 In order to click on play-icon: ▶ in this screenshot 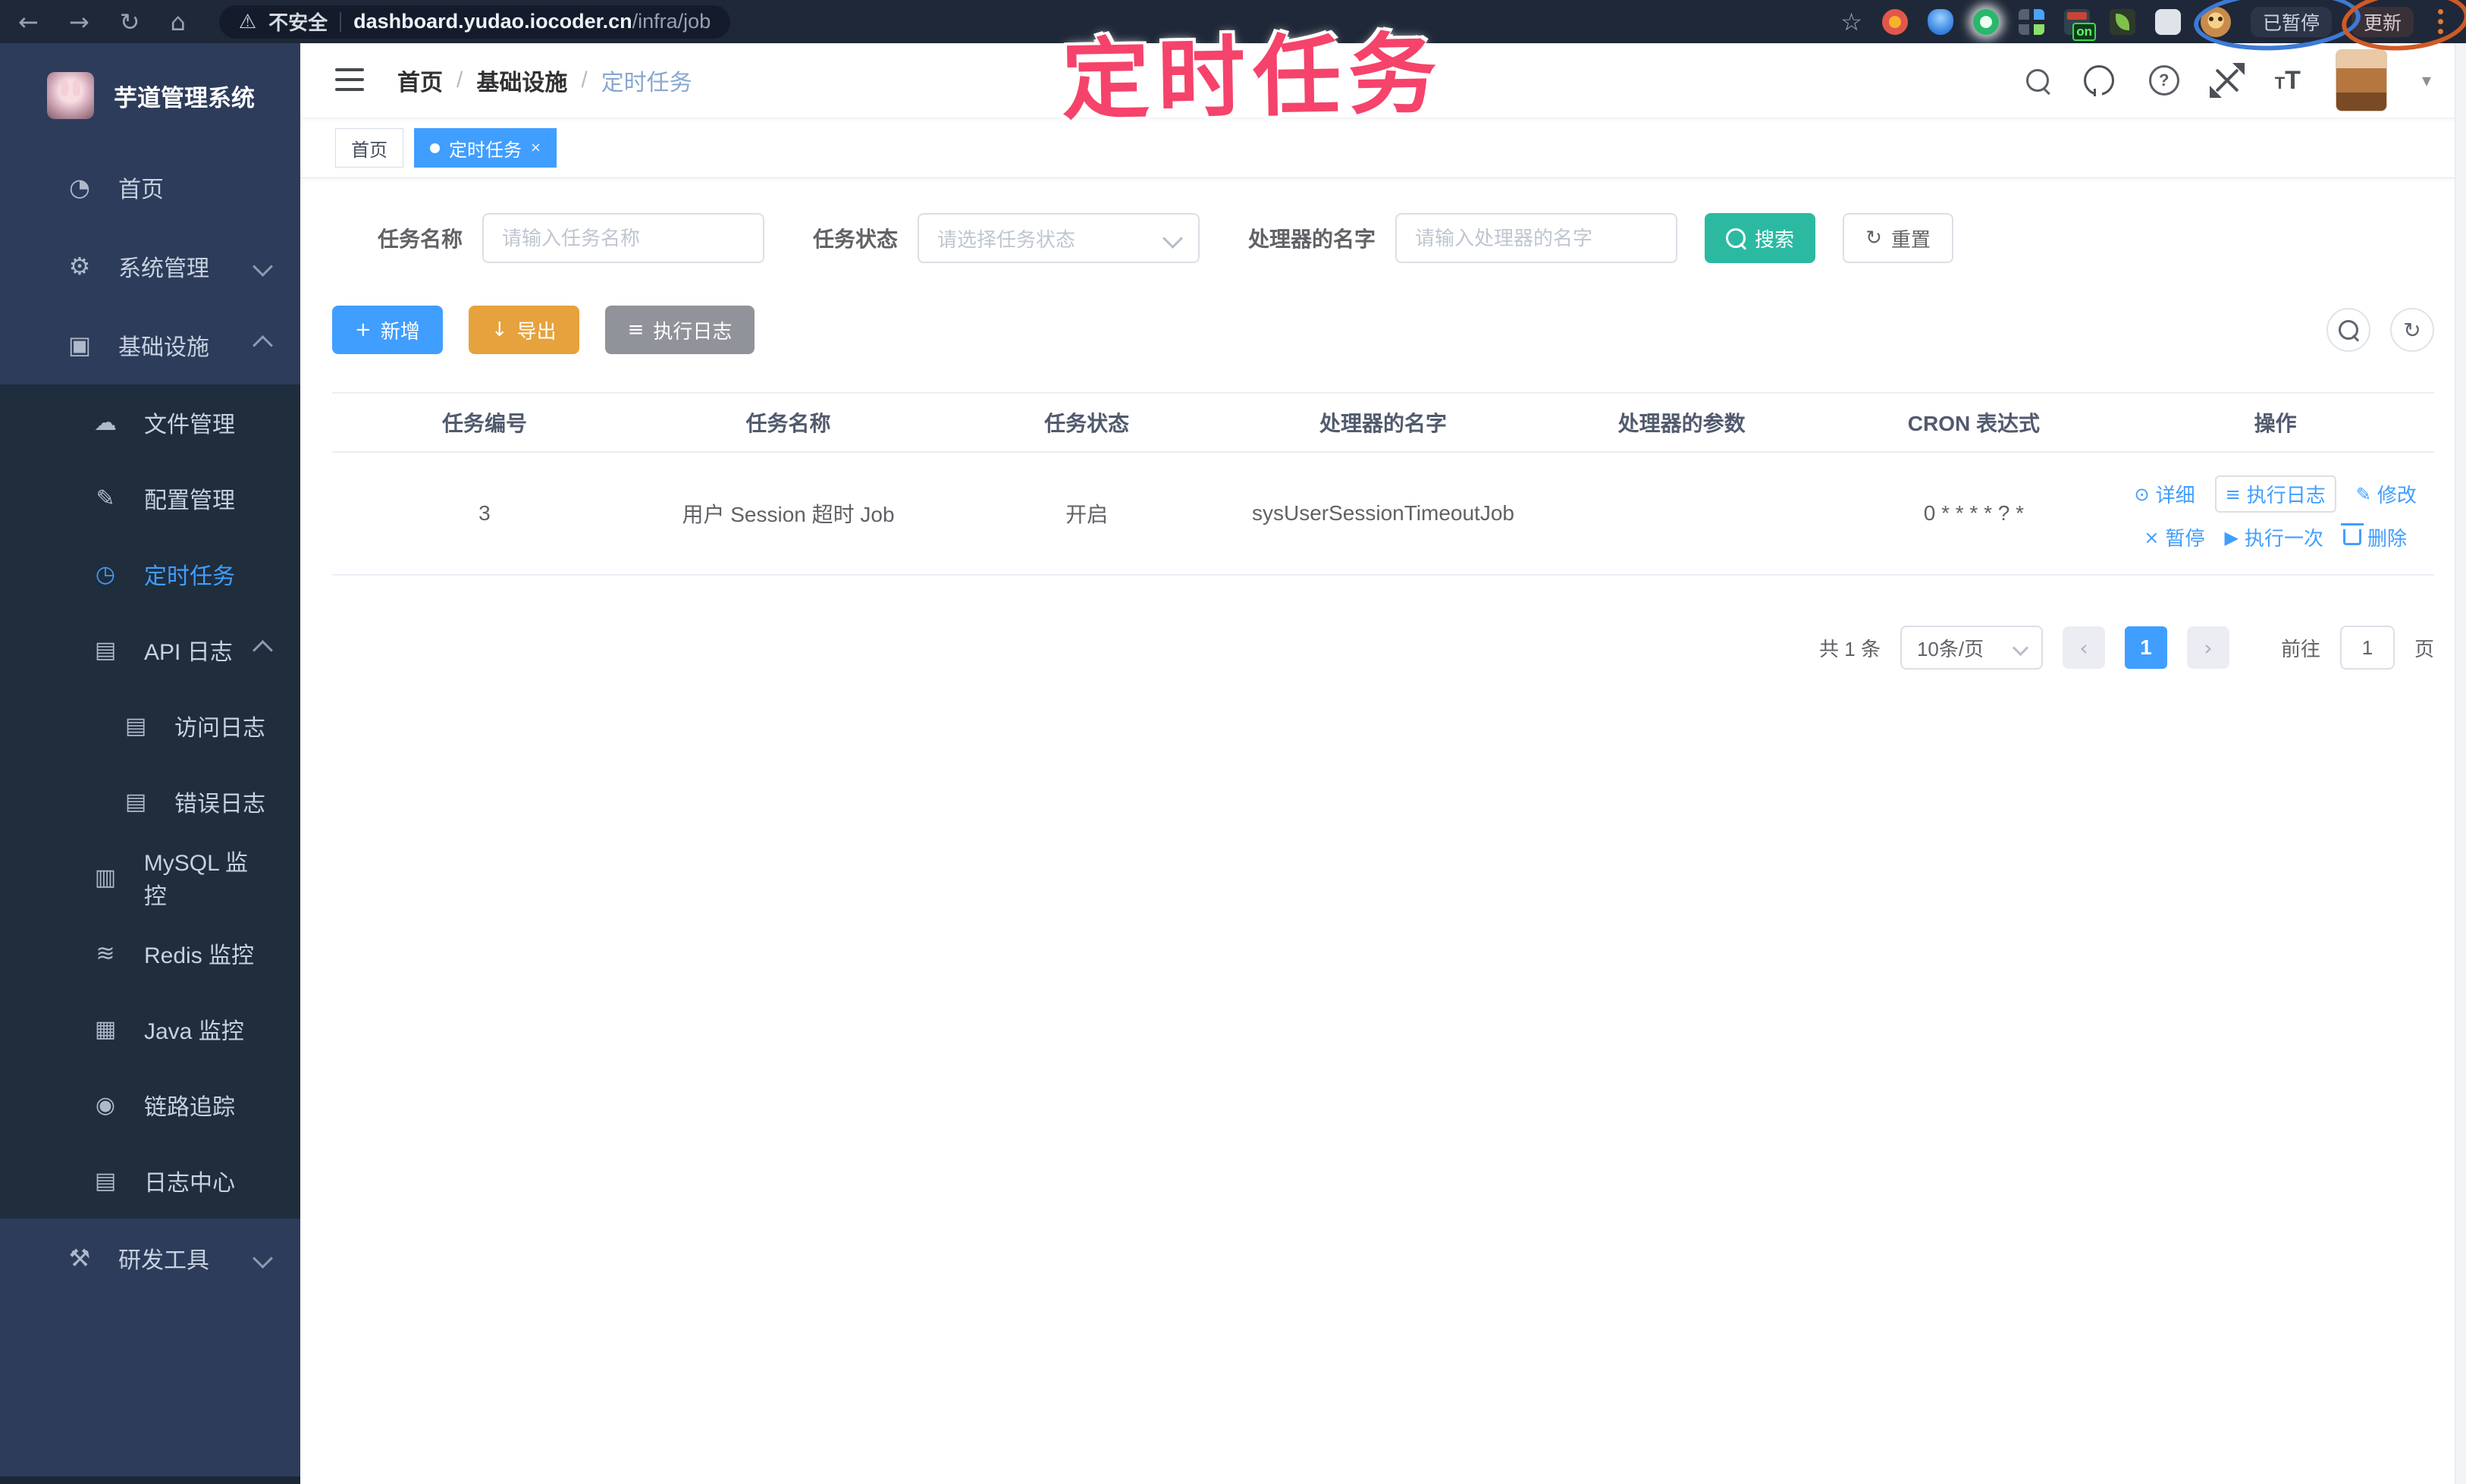, I will do `click(2231, 537)`.